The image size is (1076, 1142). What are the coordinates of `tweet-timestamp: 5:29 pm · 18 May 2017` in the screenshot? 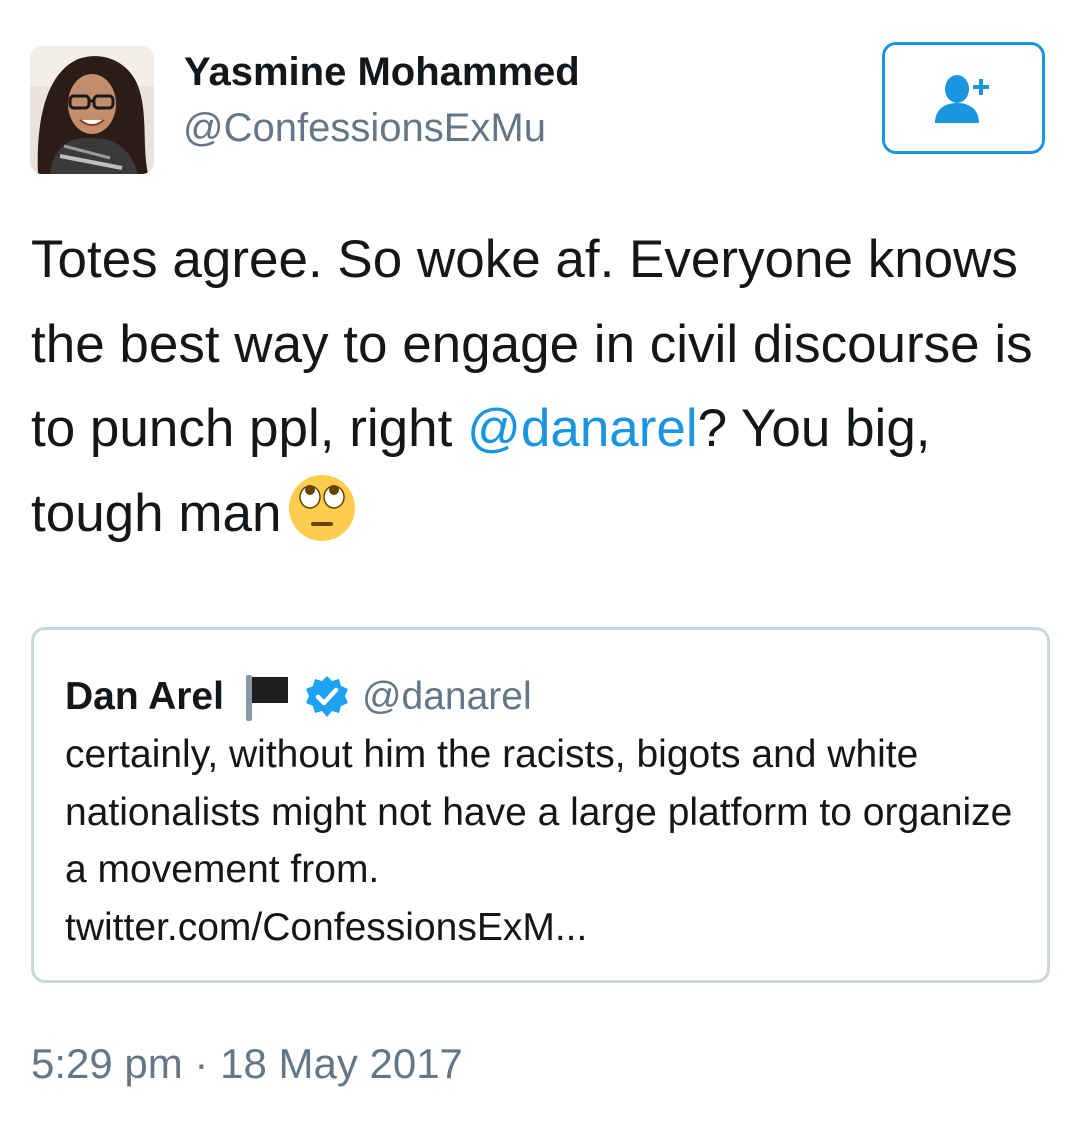 It's located at (247, 1064).